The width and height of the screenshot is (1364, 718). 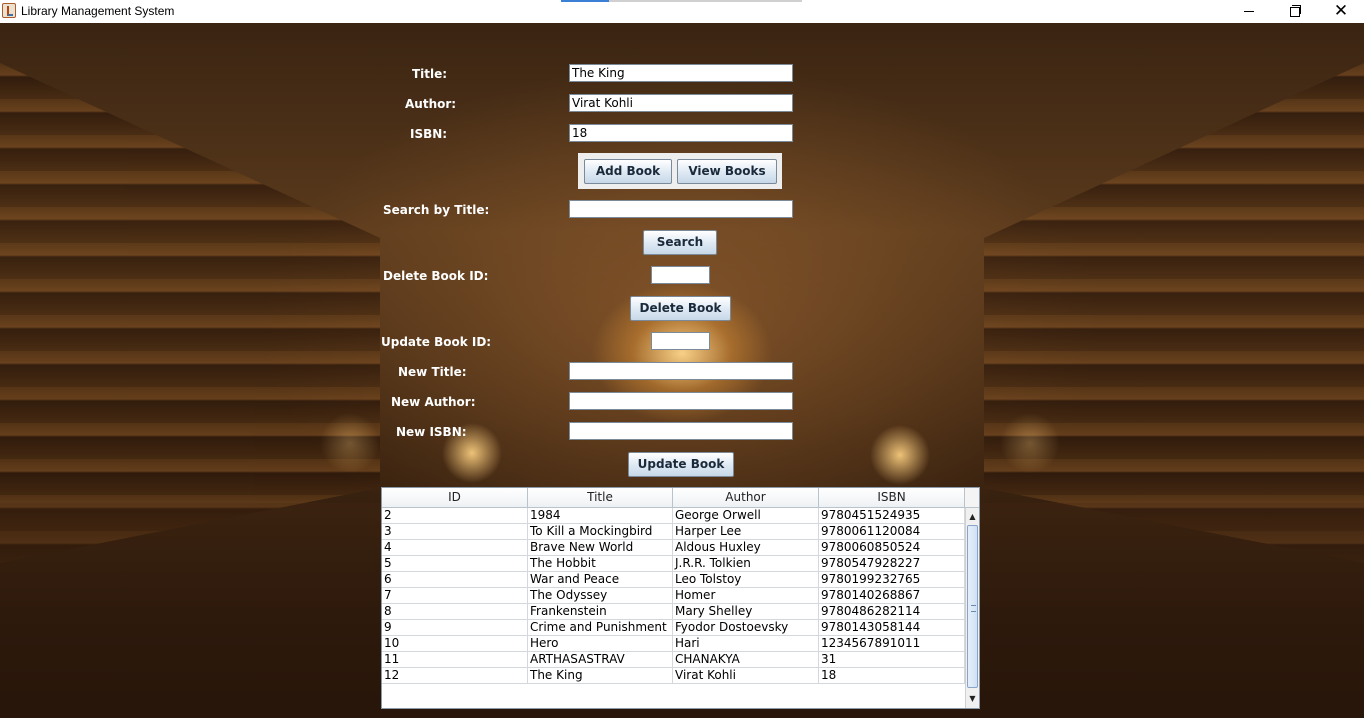 What do you see at coordinates (433, 402) in the screenshot?
I see `new-author-label: New Author:` at bounding box center [433, 402].